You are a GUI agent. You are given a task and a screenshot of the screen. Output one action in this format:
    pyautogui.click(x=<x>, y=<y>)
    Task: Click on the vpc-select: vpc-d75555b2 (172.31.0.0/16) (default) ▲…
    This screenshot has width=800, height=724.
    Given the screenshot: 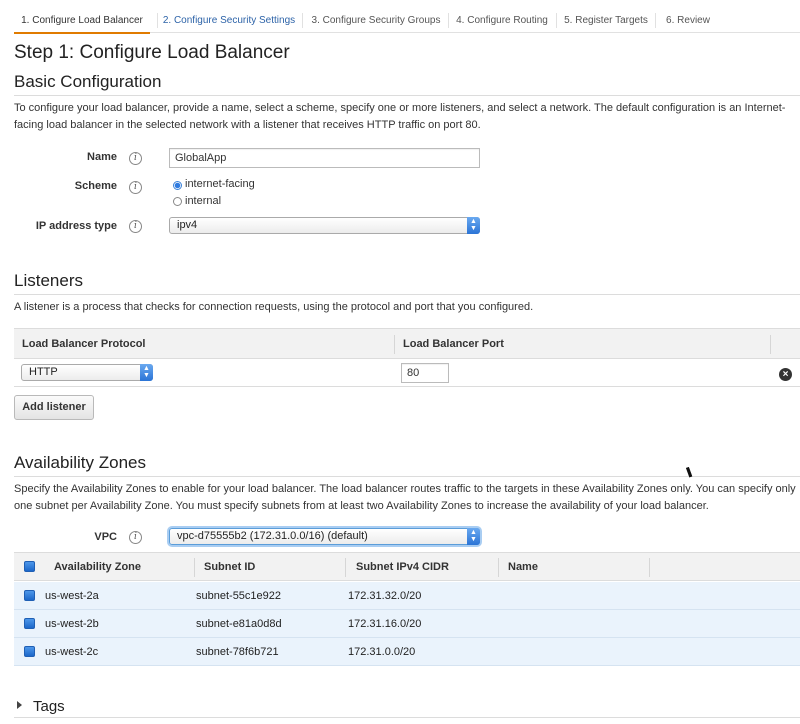 What is the action you would take?
    pyautogui.click(x=324, y=536)
    